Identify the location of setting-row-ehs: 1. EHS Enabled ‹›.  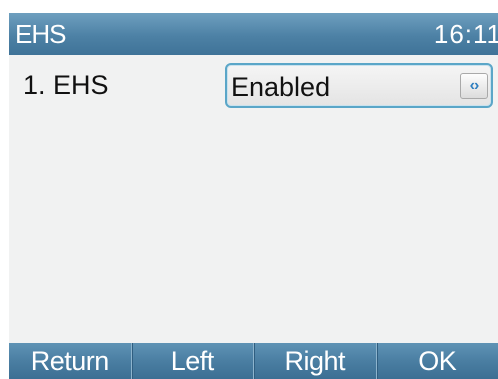
(253, 85).